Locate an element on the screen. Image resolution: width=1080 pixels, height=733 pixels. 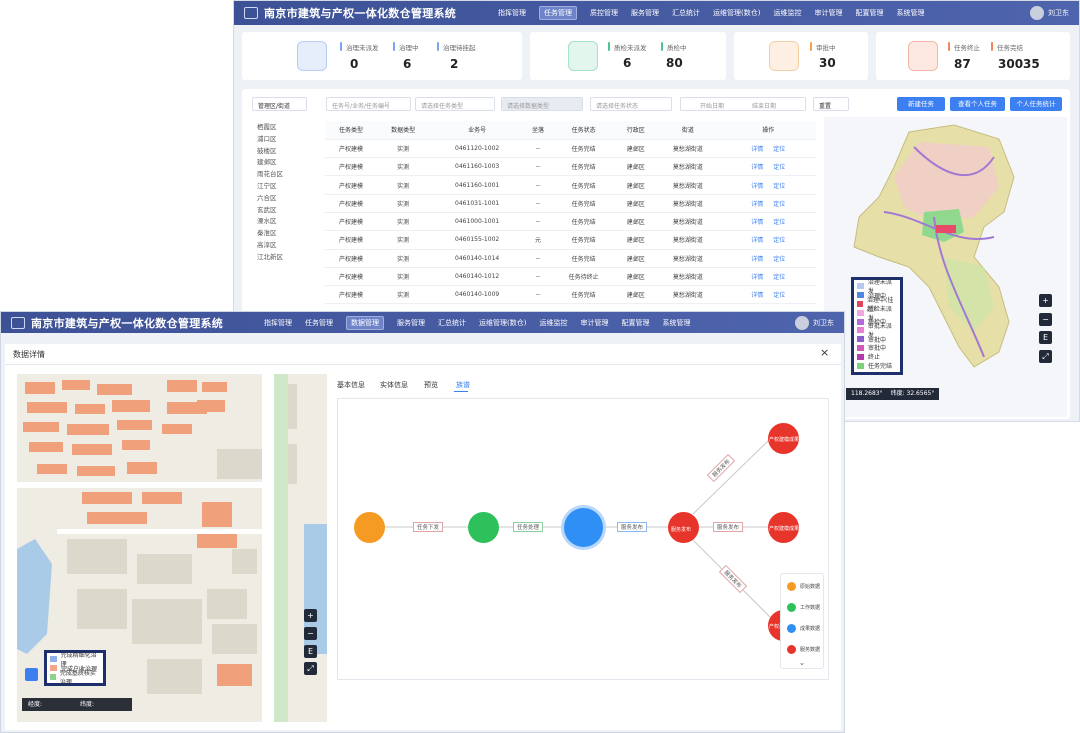
task-state-select: 请选择任务状态 is located at coordinates (631, 104).